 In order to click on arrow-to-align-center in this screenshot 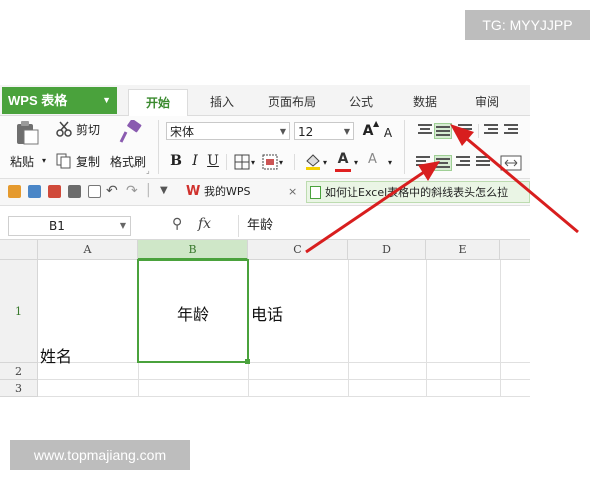, I will do `click(368, 210)`.